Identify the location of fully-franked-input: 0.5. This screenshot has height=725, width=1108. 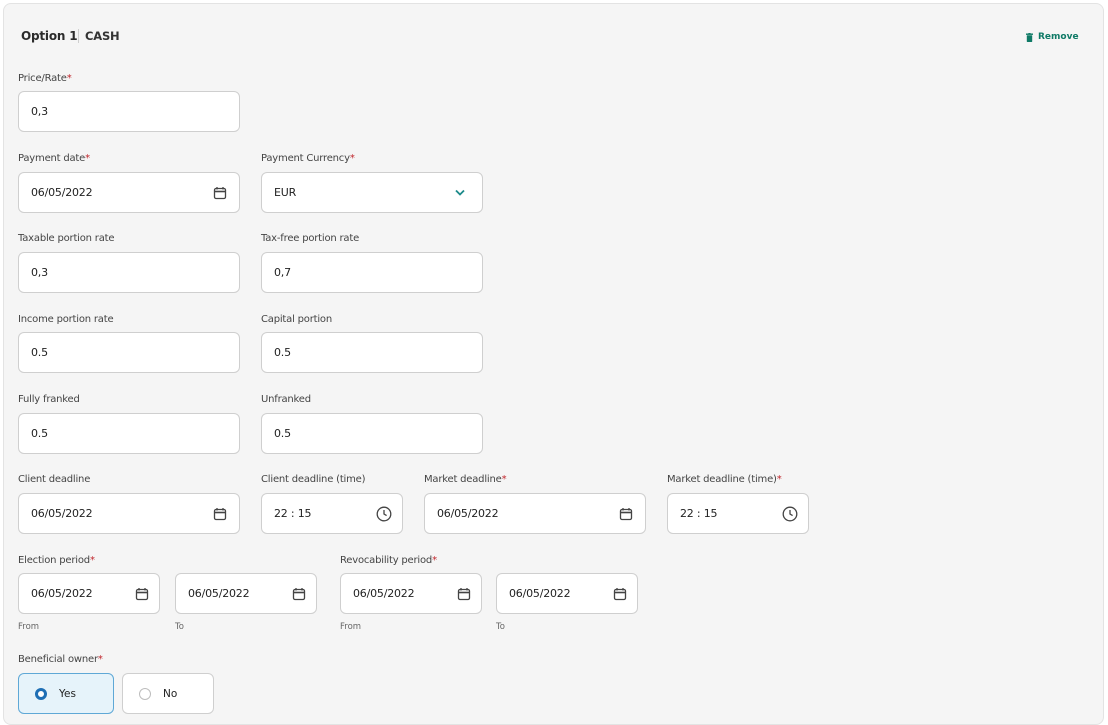
(129, 433).